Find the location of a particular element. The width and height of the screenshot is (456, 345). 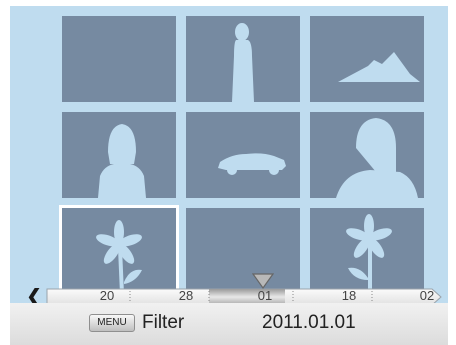

portrait-photo-icon is located at coordinates (122, 161).